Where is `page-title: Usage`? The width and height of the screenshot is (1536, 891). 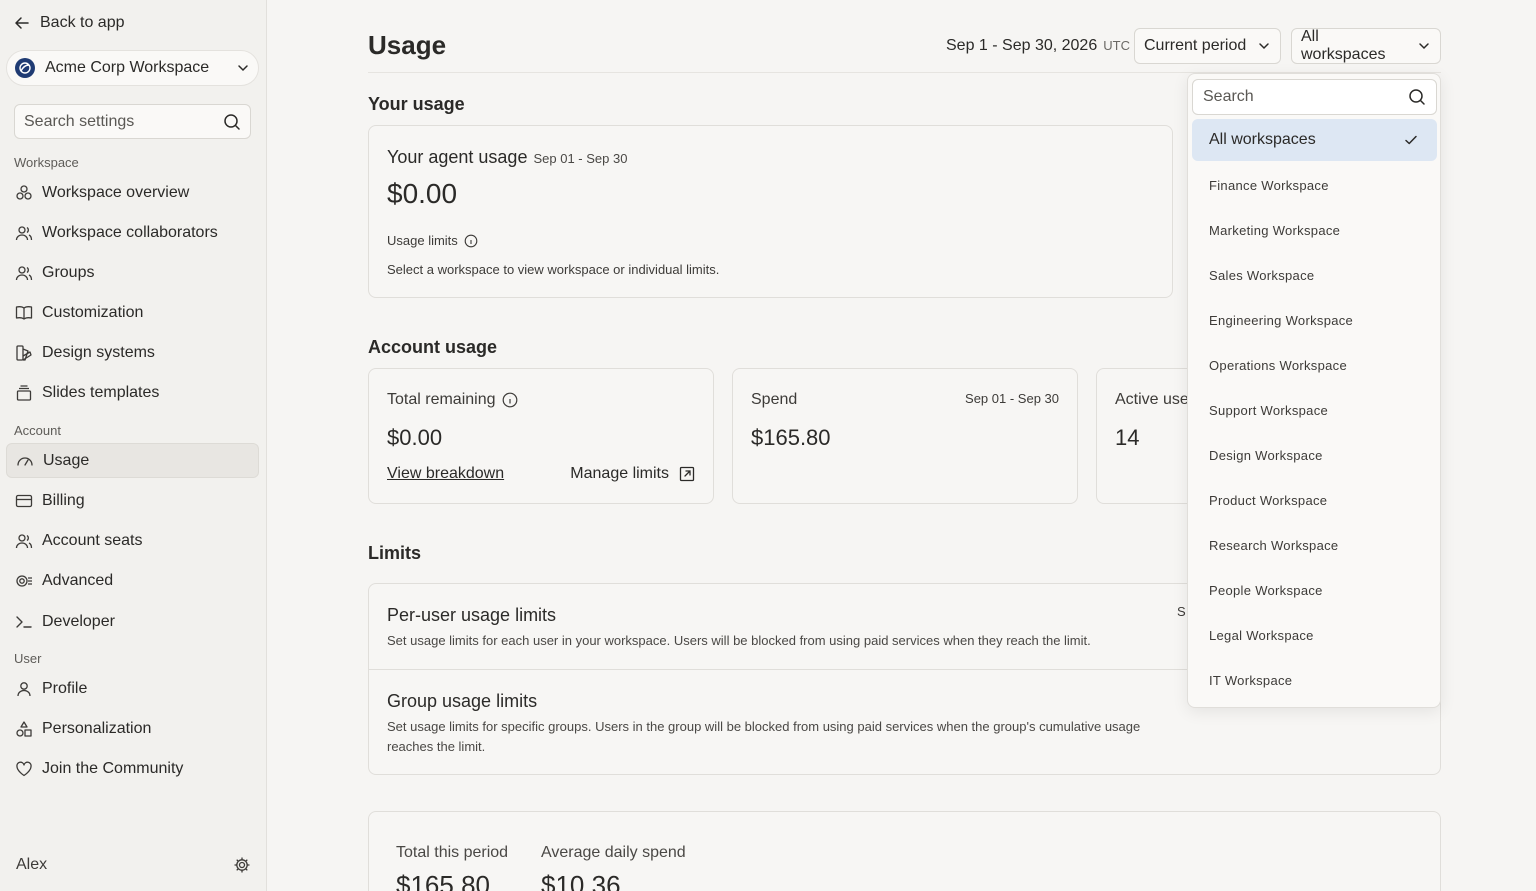 page-title: Usage is located at coordinates (407, 45).